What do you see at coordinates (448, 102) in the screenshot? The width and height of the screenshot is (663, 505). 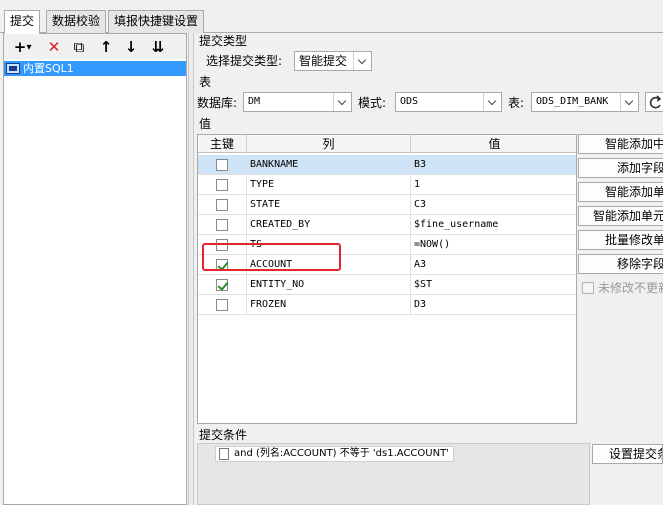 I see `schema-select: ODS` at bounding box center [448, 102].